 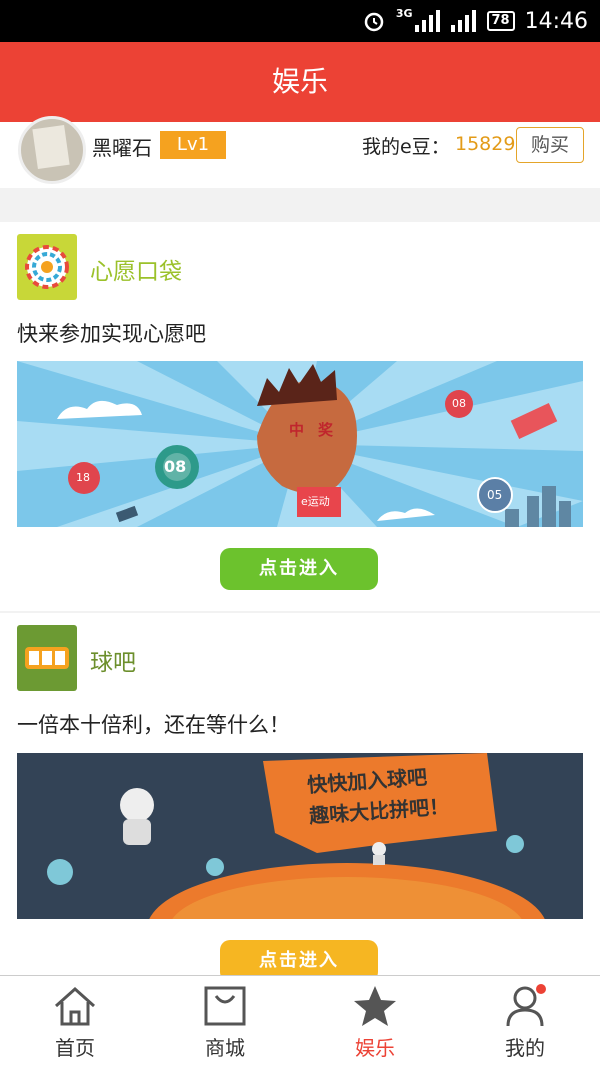 What do you see at coordinates (541, 989) in the screenshot?
I see `notification-badge` at bounding box center [541, 989].